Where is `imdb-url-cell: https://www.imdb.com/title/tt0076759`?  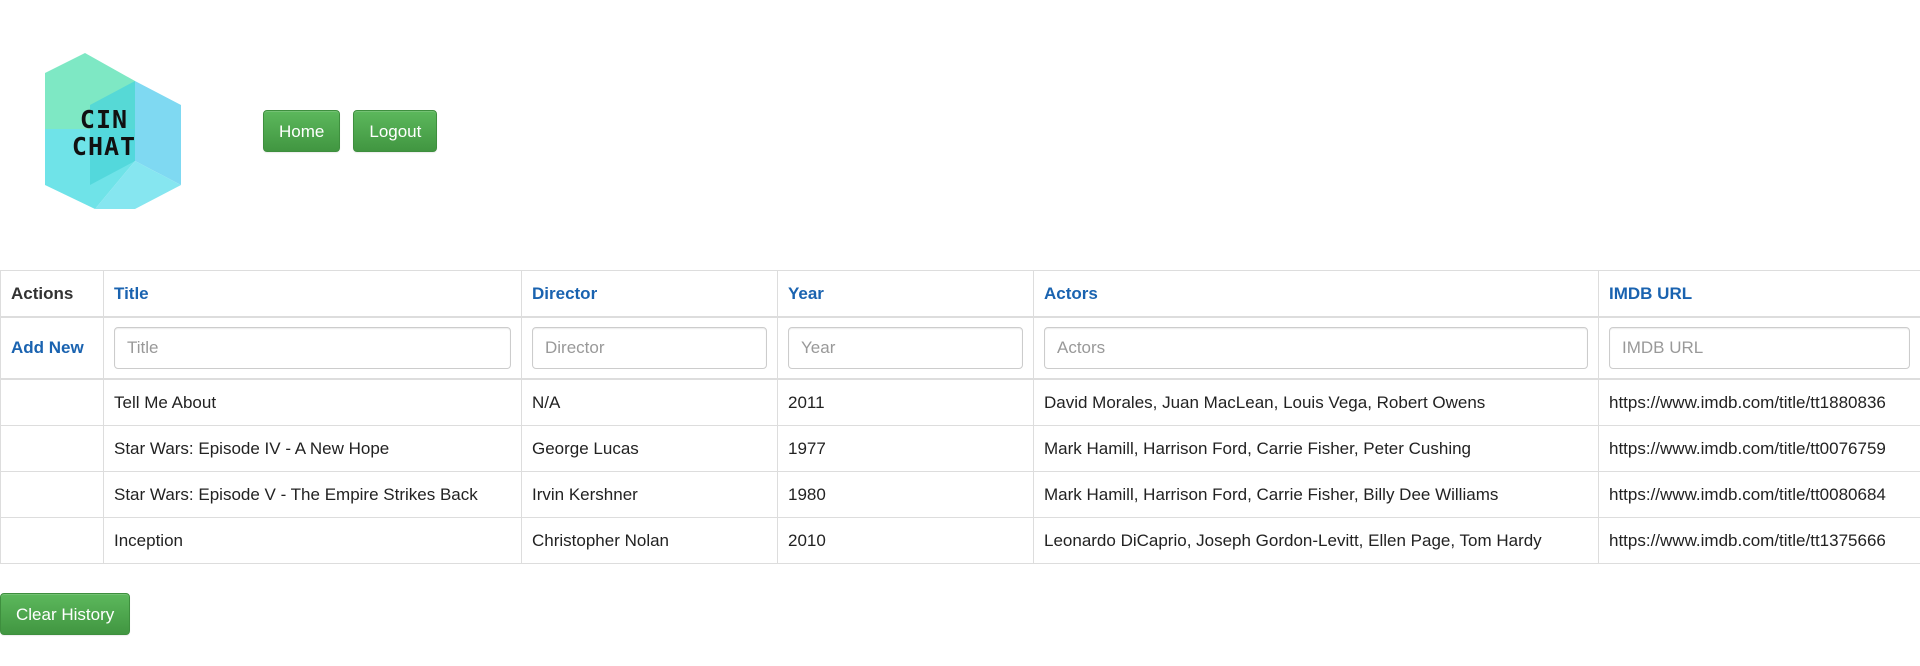
imdb-url-cell: https://www.imdb.com/title/tt0076759 is located at coordinates (1759, 448).